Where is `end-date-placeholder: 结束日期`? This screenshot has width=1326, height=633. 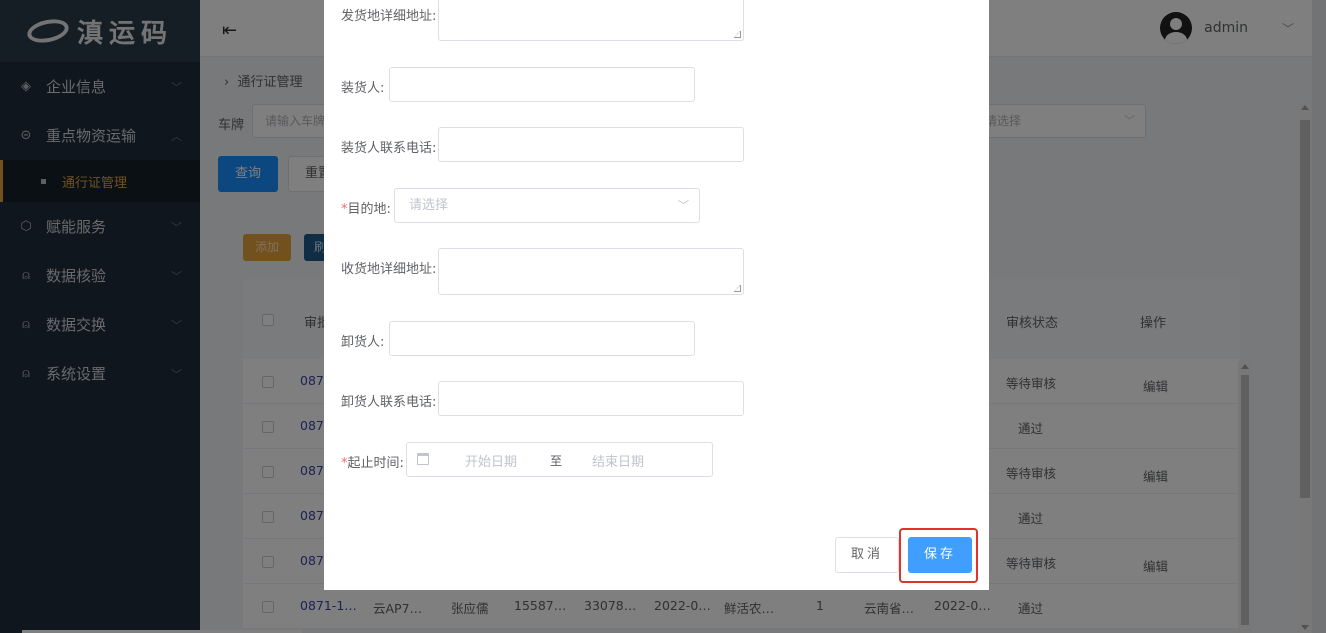
end-date-placeholder: 结束日期 is located at coordinates (618, 460).